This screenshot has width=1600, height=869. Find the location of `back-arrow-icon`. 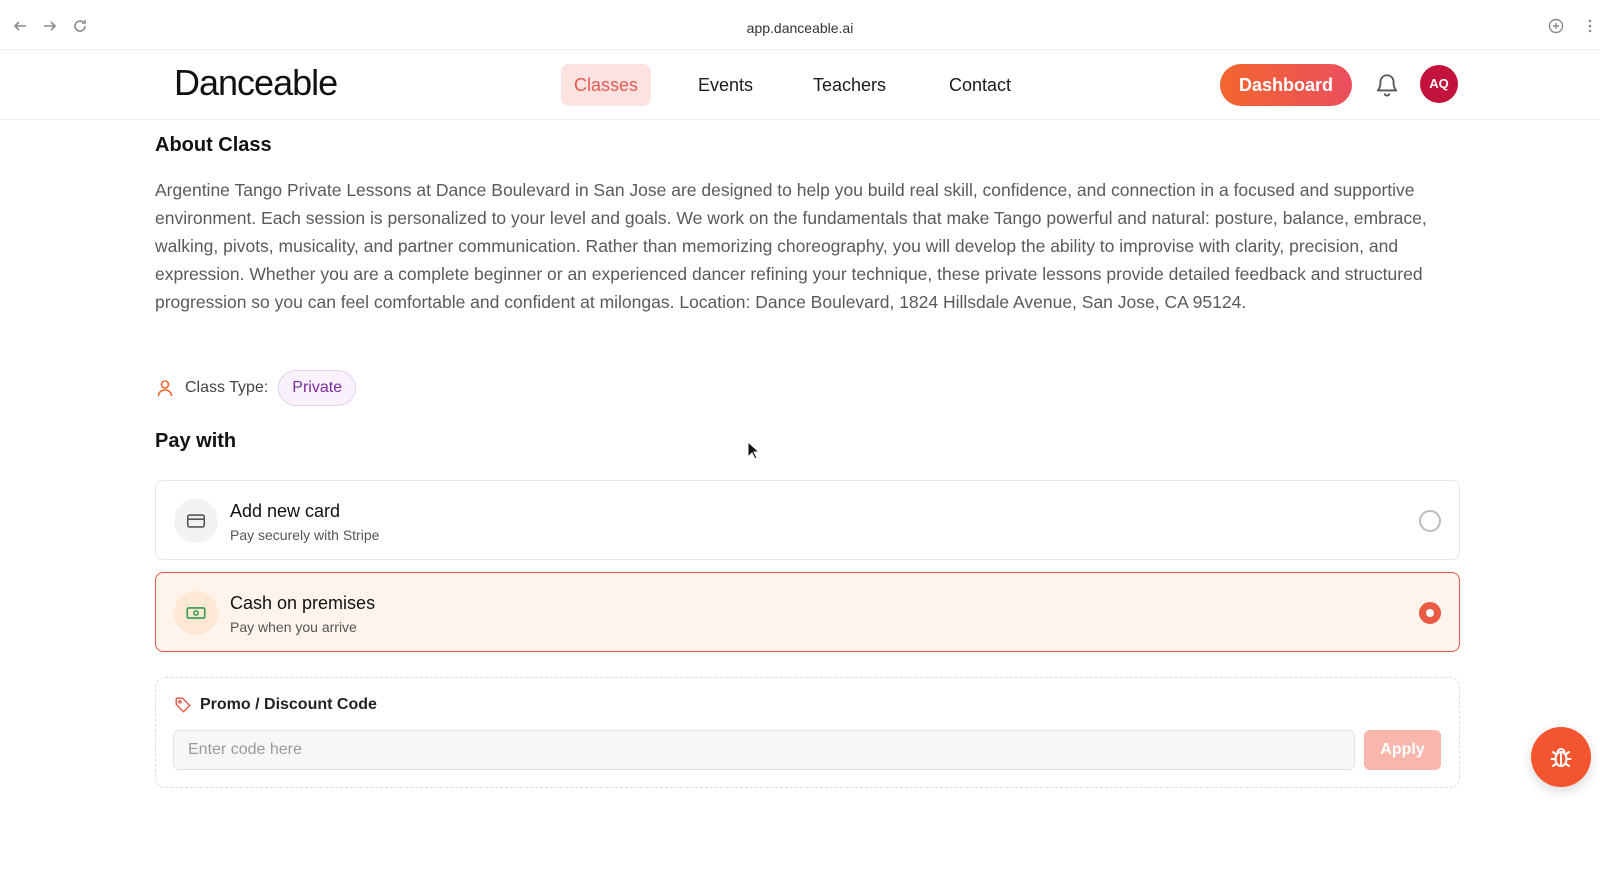

back-arrow-icon is located at coordinates (20, 26).